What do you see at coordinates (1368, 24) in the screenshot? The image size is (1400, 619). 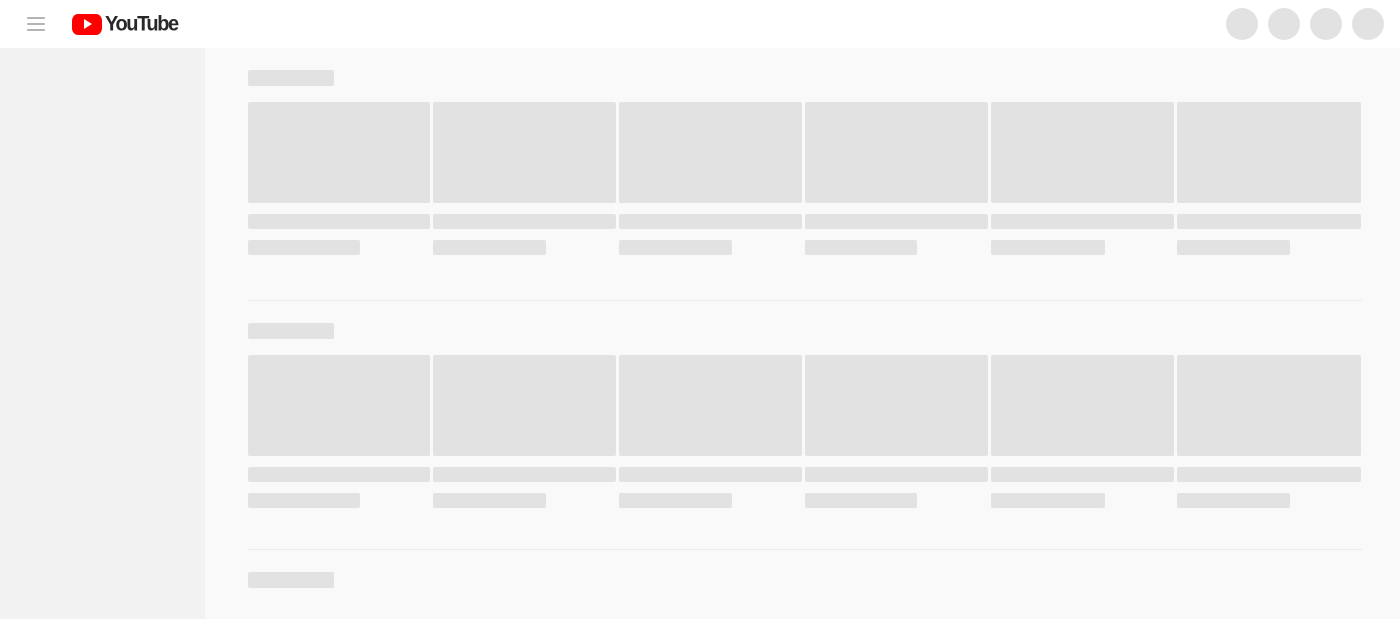 I see `avatar-placeholder` at bounding box center [1368, 24].